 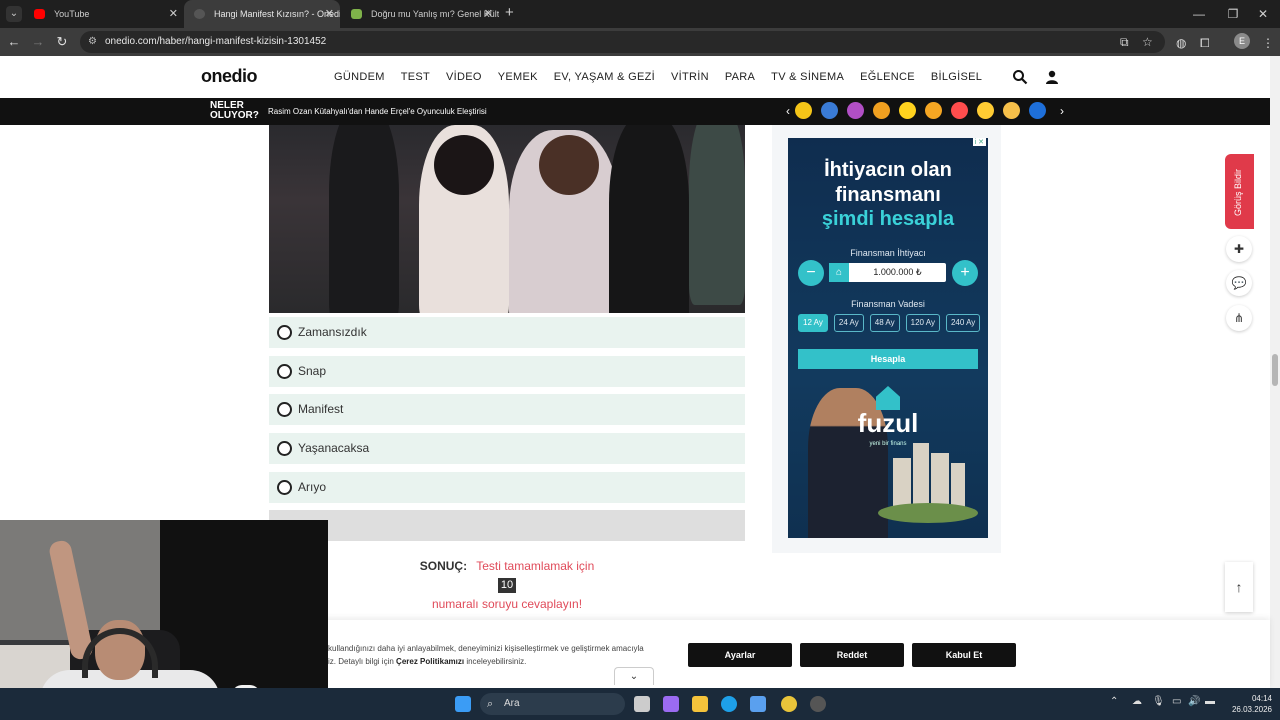 What do you see at coordinates (964, 655) in the screenshot?
I see `cookie-accept-button: Kabul Et` at bounding box center [964, 655].